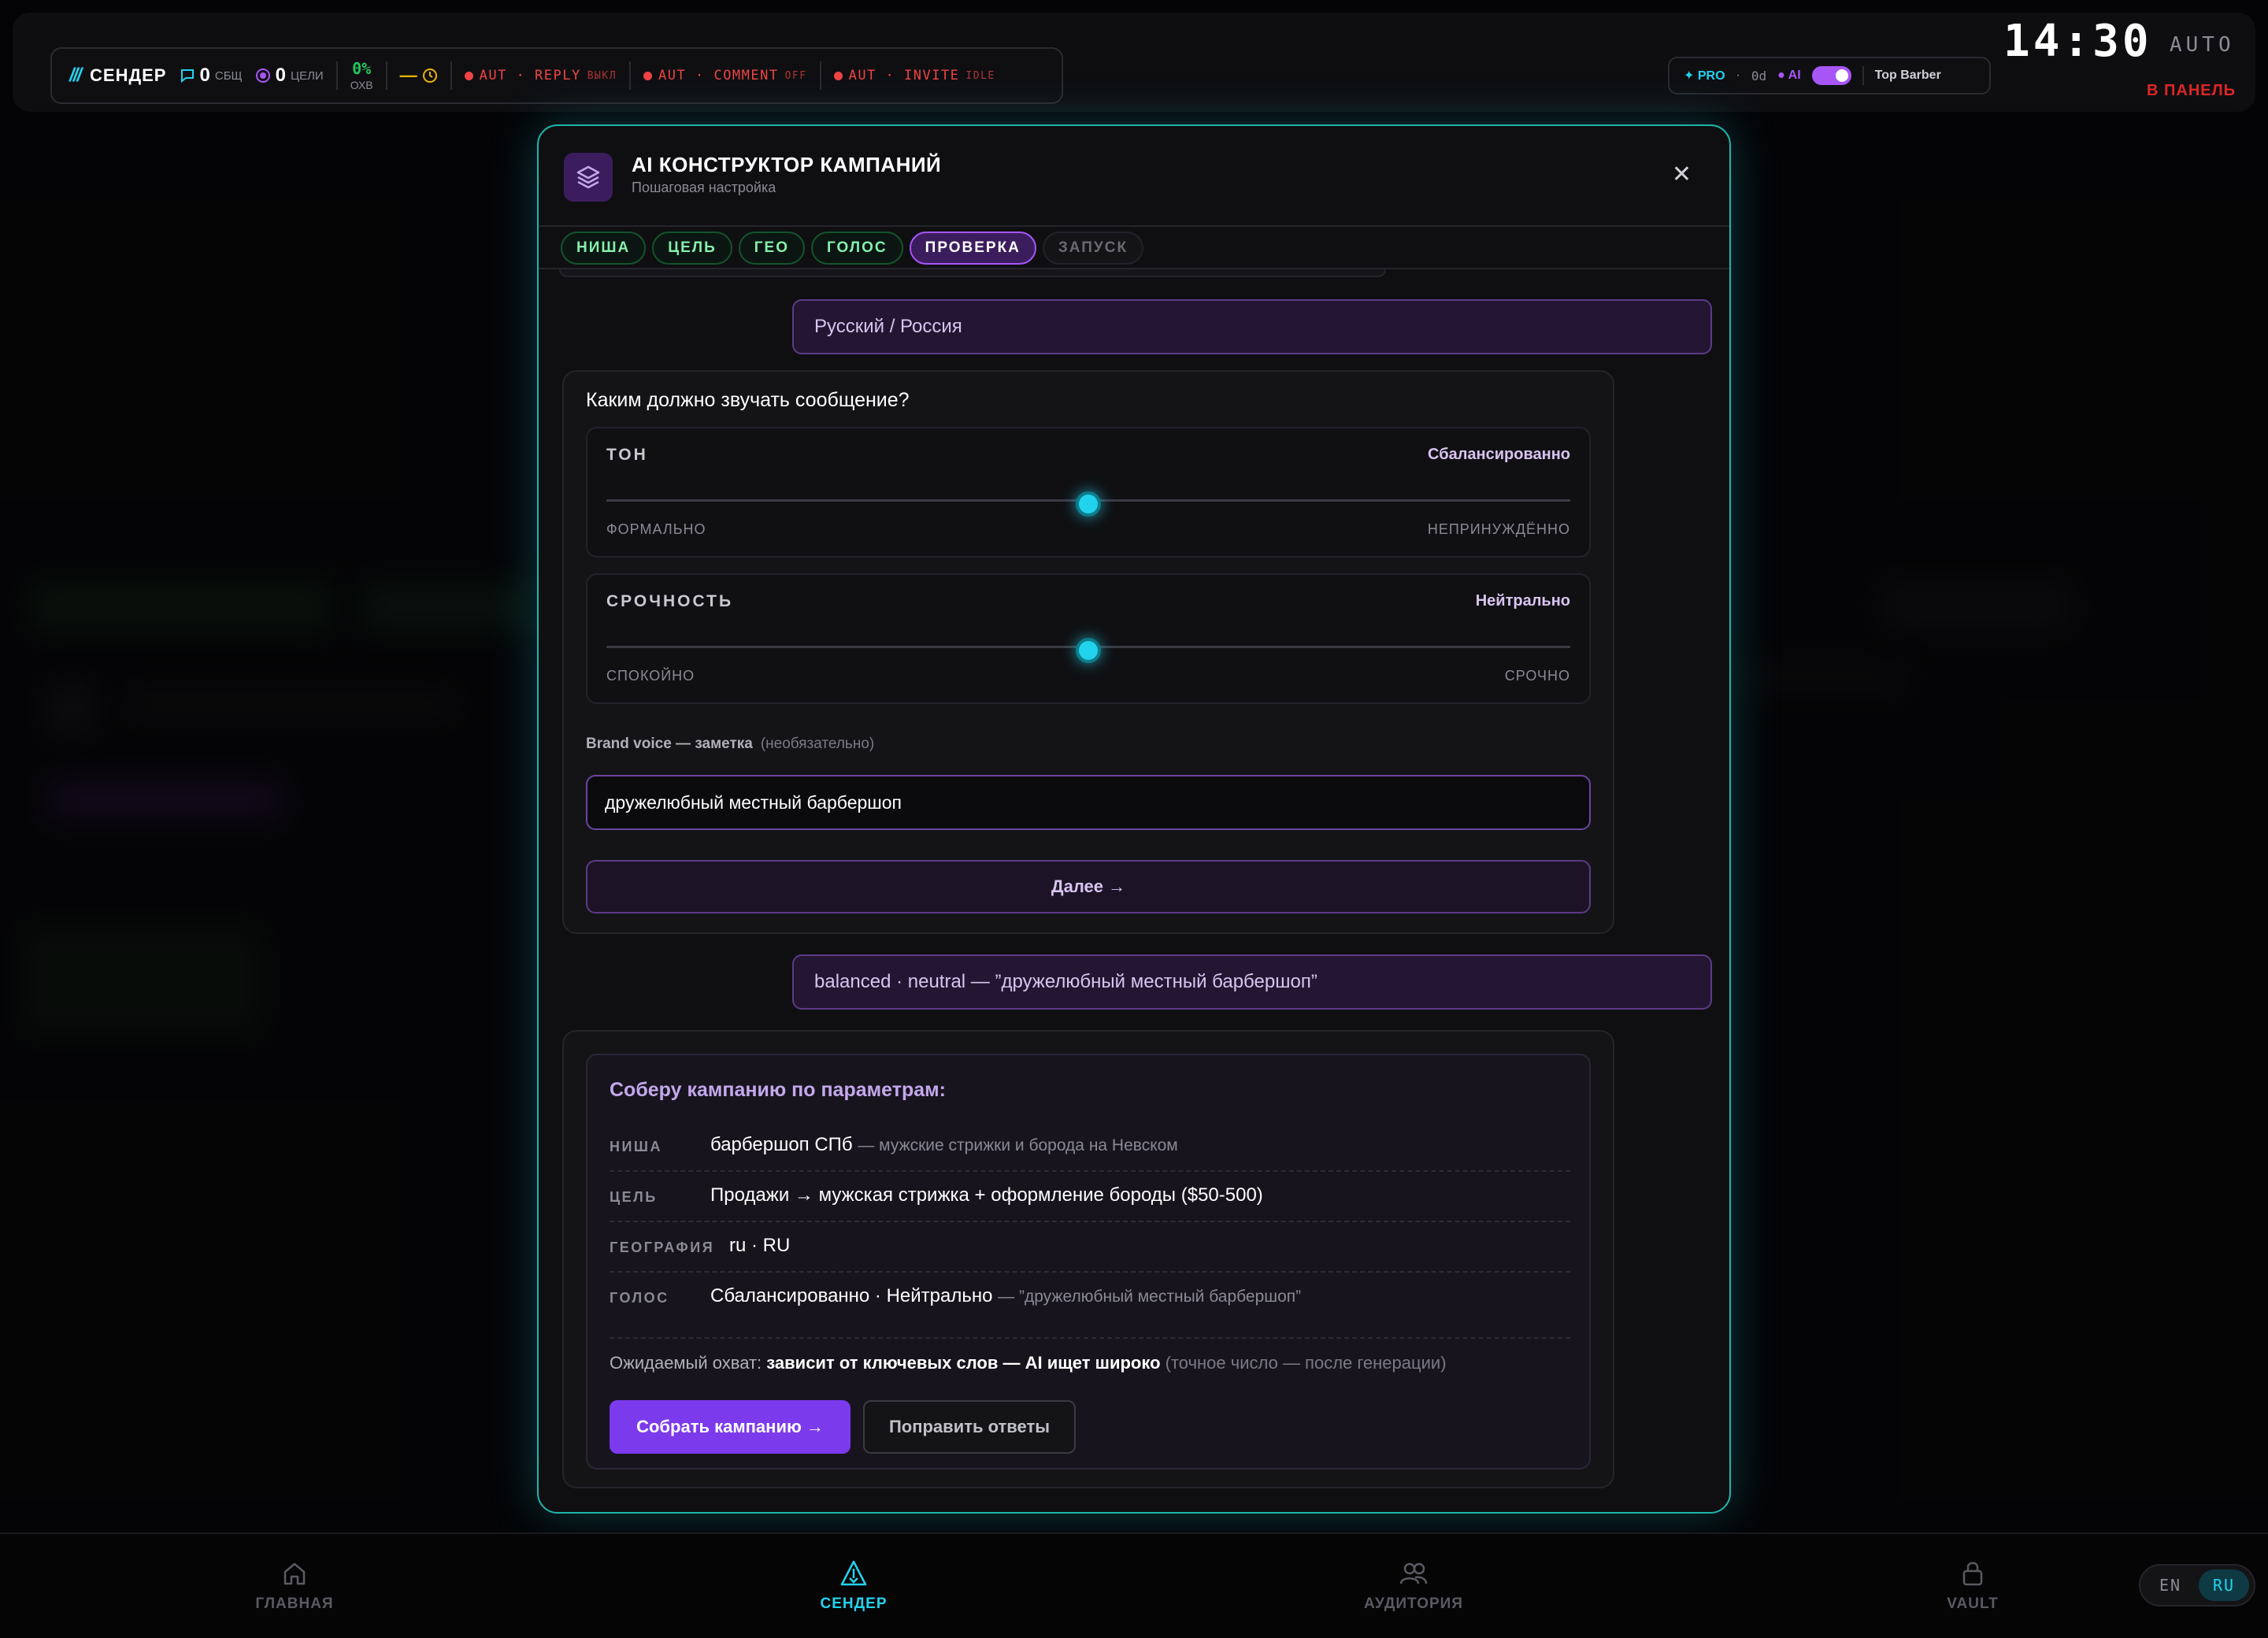  I want to click on account-pill: ✦ PRO · 0d ● AI Top Barber, so click(1829, 75).